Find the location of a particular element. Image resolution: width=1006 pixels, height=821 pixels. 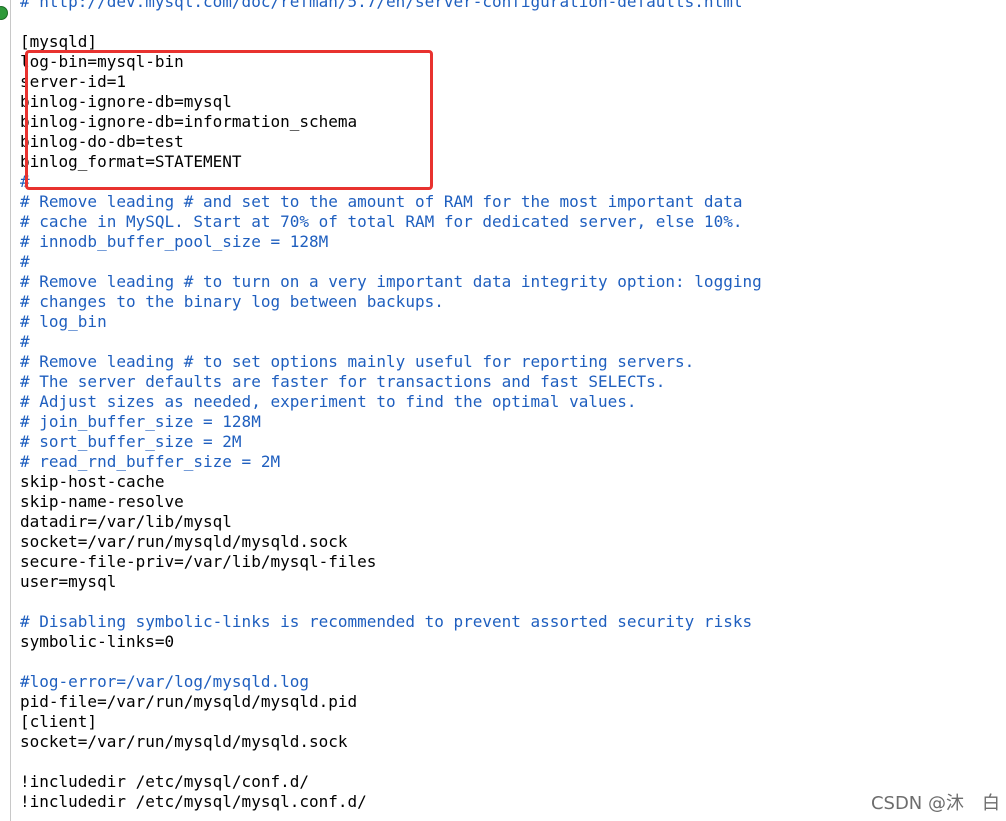

code-line: symbolic-links=0 is located at coordinates (97, 641).